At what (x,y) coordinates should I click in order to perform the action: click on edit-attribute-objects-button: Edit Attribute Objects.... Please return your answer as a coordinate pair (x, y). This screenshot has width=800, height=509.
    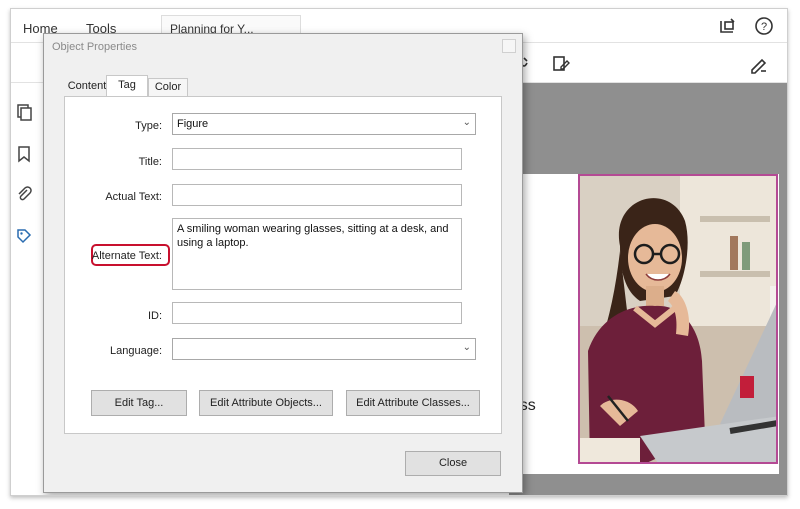
    Looking at the image, I should click on (266, 403).